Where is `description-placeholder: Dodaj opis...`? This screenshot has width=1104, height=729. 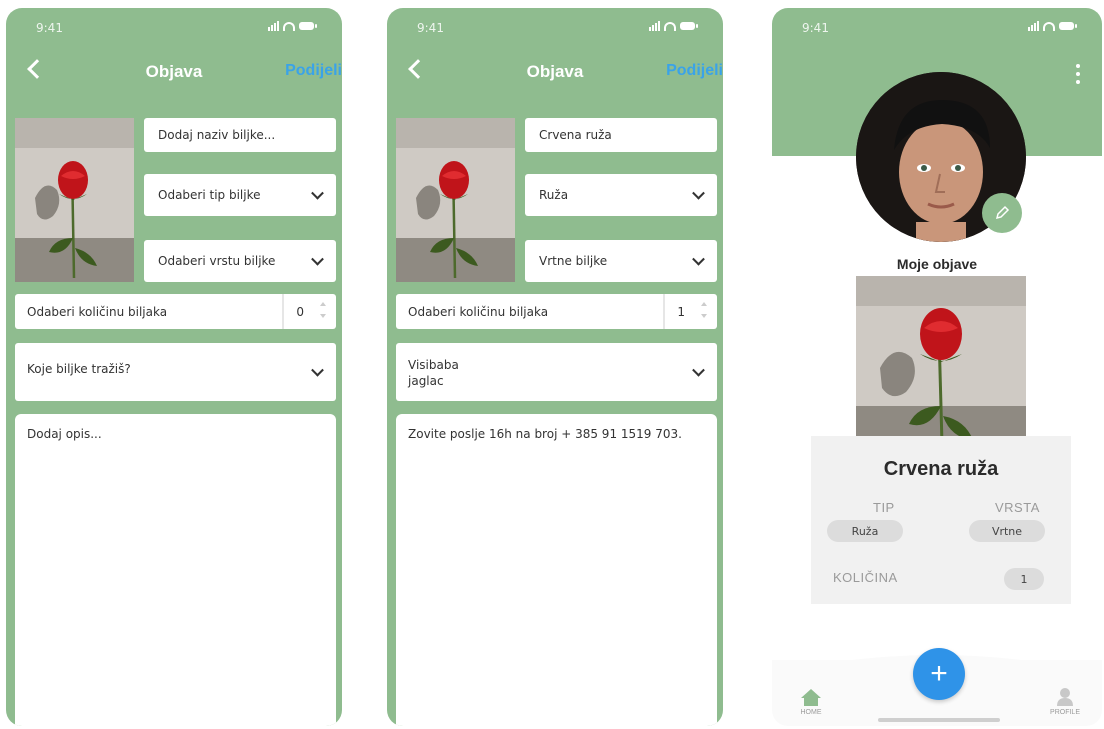 description-placeholder: Dodaj opis... is located at coordinates (64, 434).